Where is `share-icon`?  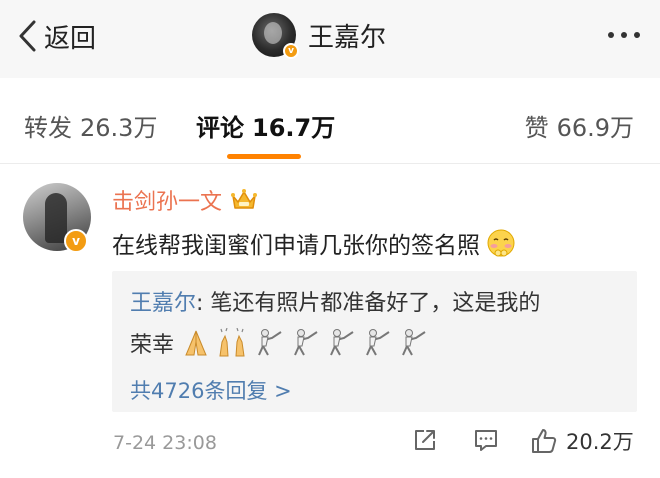 share-icon is located at coordinates (425, 440).